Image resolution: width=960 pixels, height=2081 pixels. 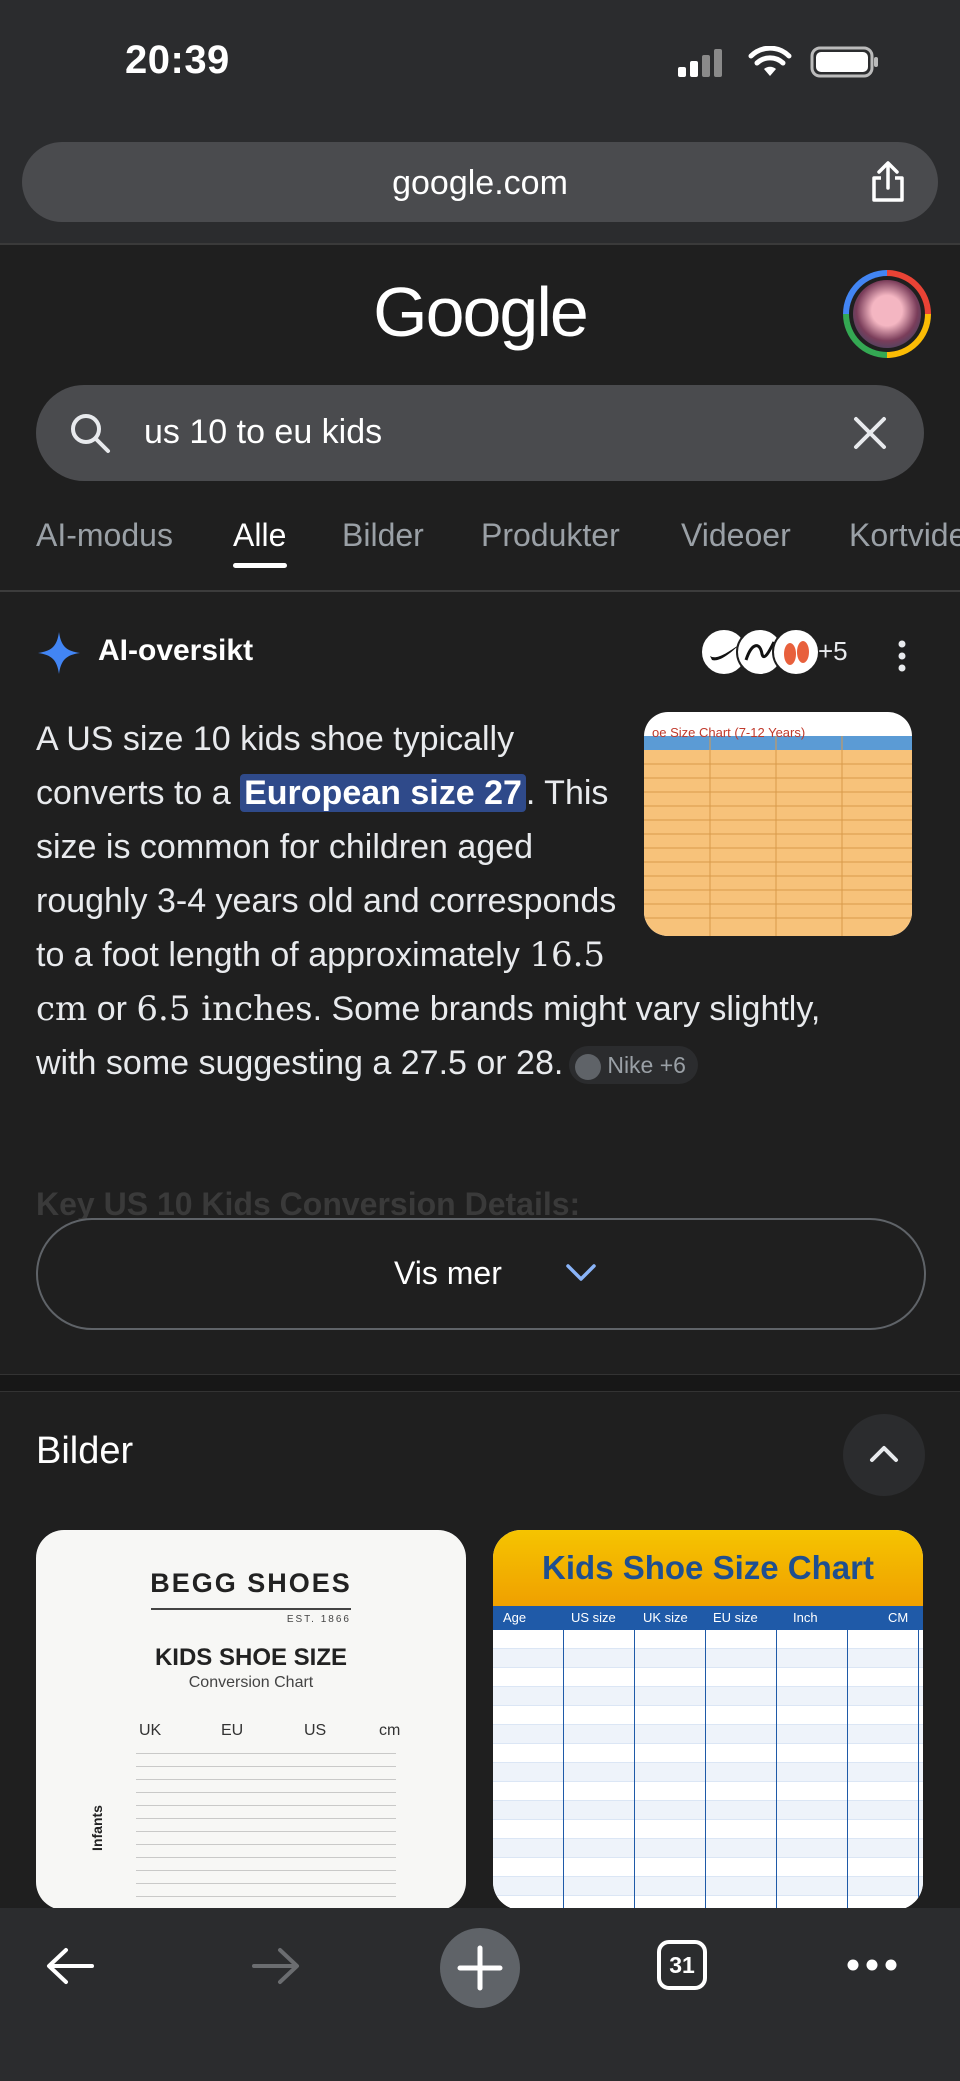 I want to click on share-icon, so click(x=888, y=182).